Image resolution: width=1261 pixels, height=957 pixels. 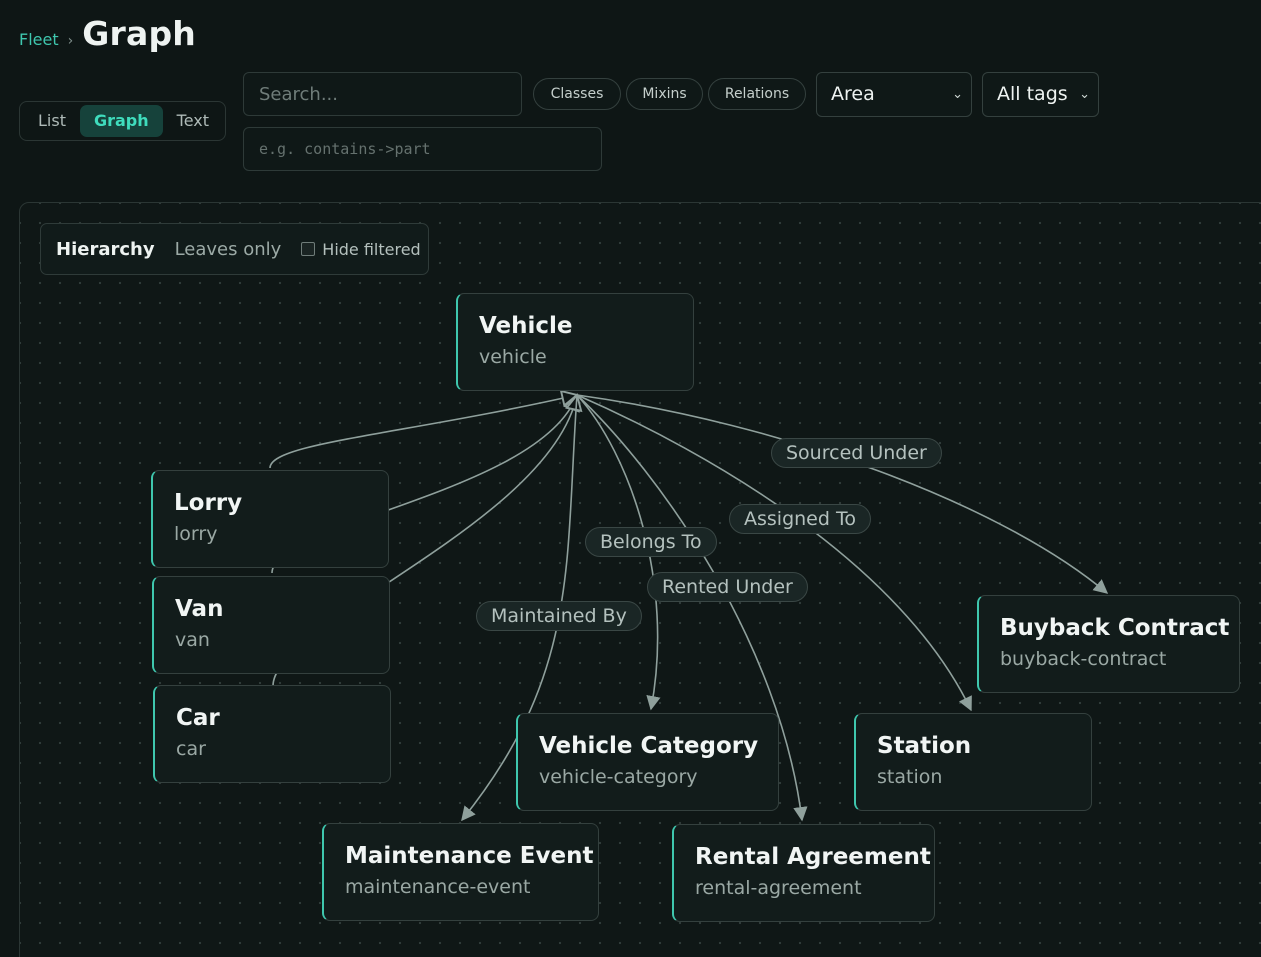 What do you see at coordinates (856, 453) in the screenshot?
I see `edge-label-sourced-under: Sourced Under` at bounding box center [856, 453].